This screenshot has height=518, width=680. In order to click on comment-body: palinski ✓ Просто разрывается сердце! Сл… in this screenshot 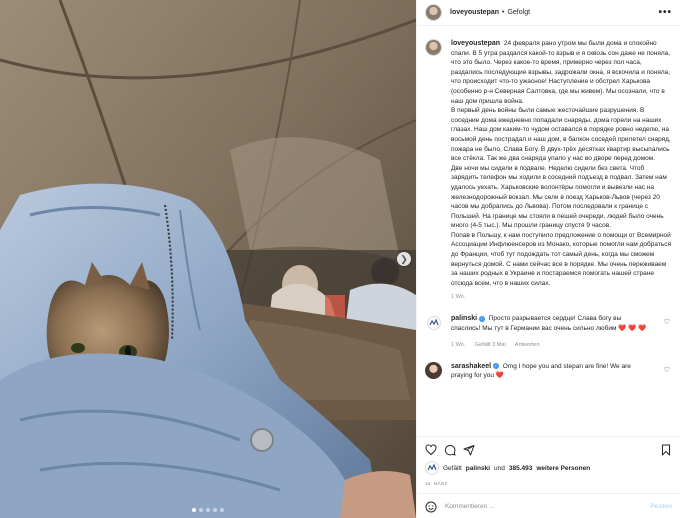, I will do `click(551, 323)`.